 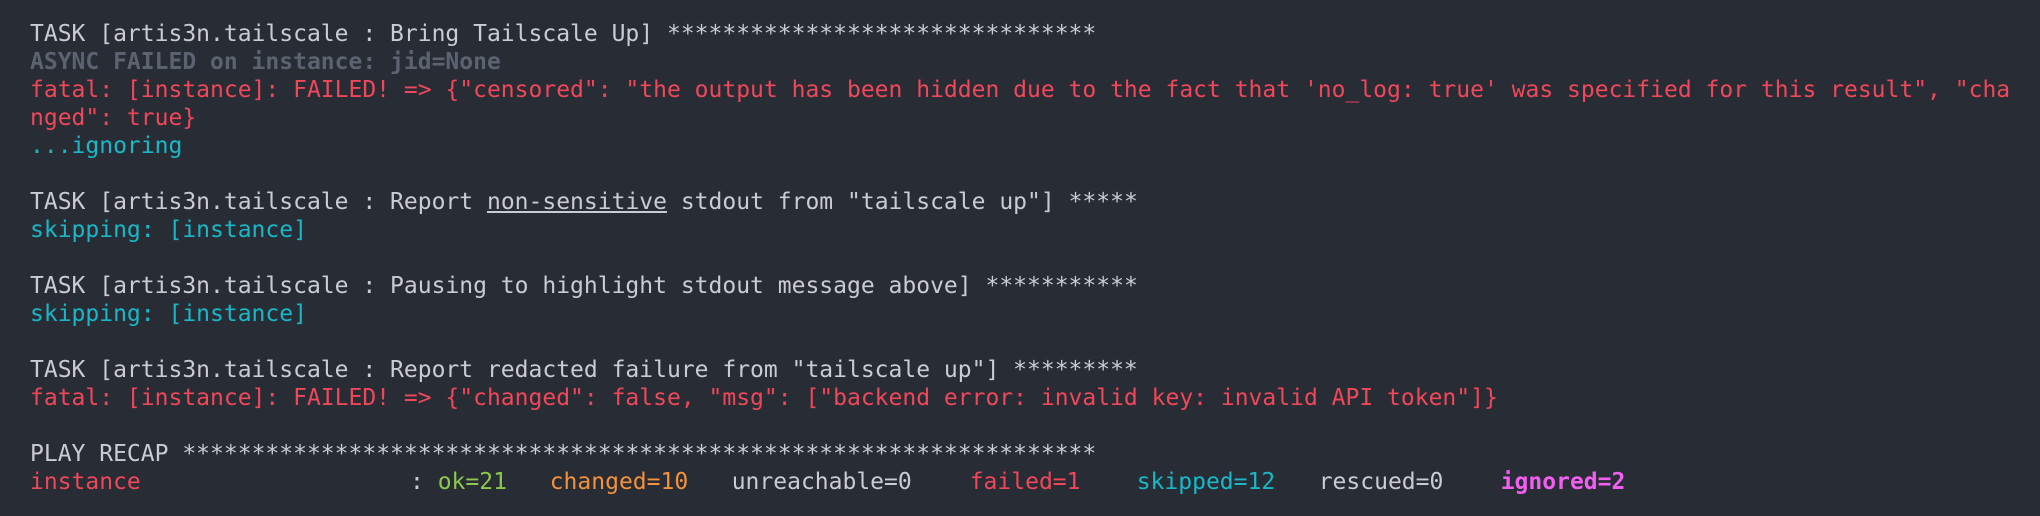 What do you see at coordinates (576, 202) in the screenshot?
I see `underlined-term: non-sensitive` at bounding box center [576, 202].